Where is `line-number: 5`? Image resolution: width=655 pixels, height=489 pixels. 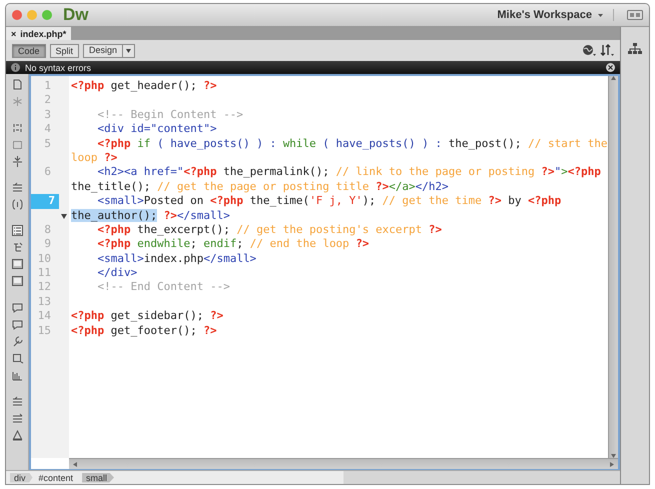 line-number: 5 is located at coordinates (47, 143).